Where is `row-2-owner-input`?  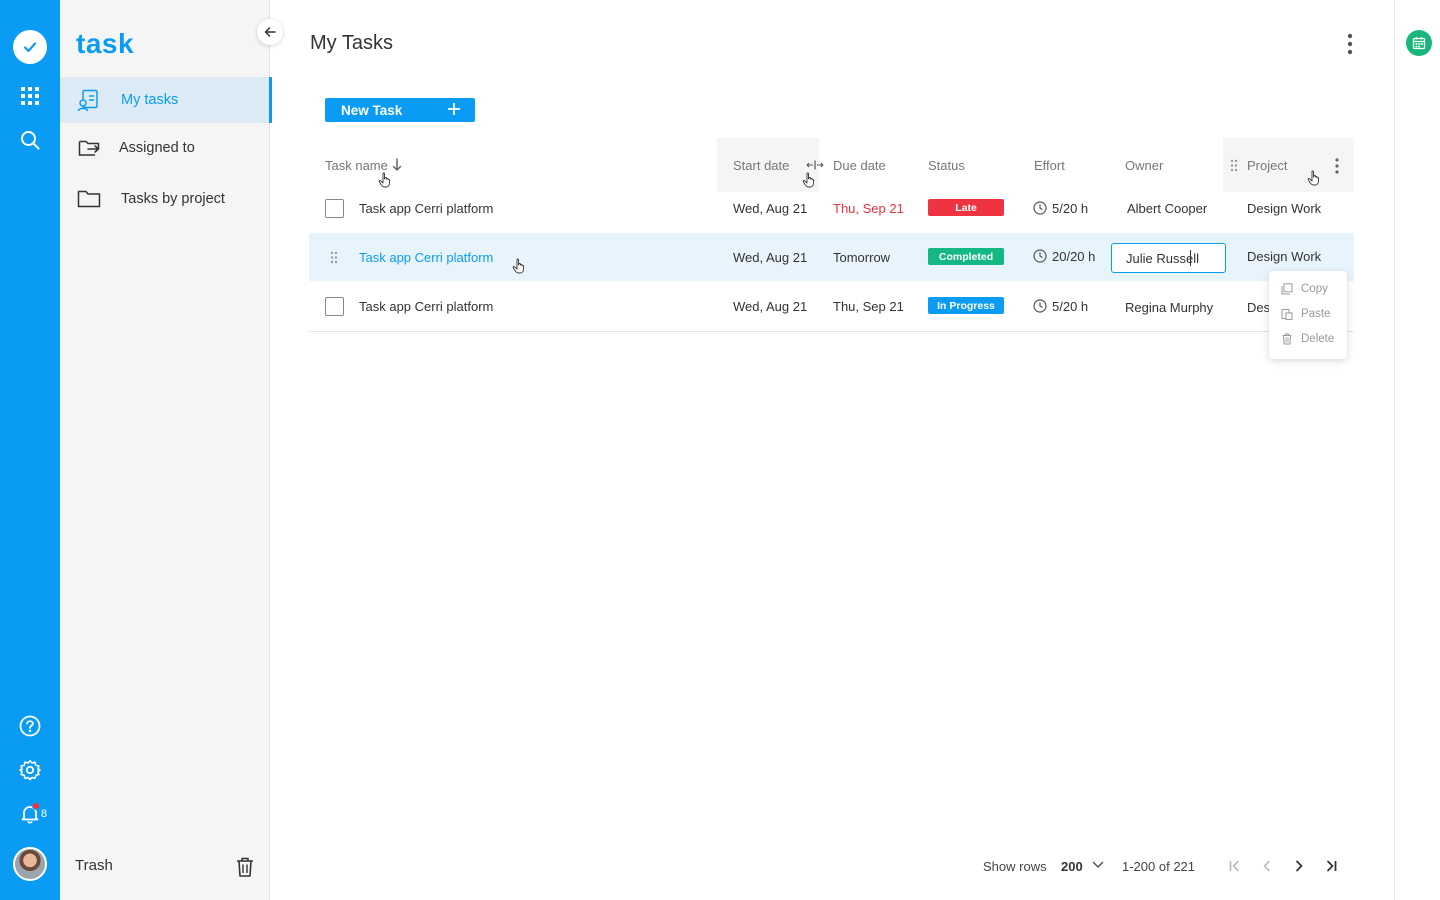
row-2-owner-input is located at coordinates (1168, 258).